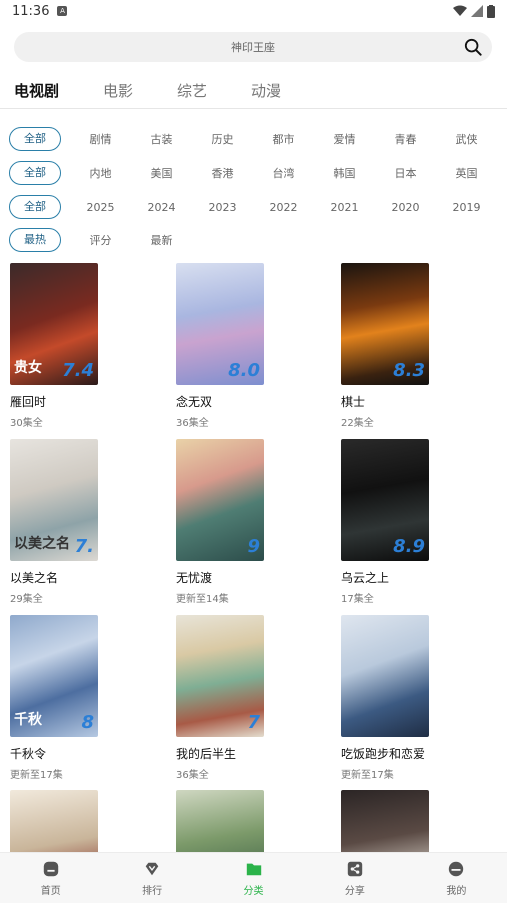 Image resolution: width=507 pixels, height=903 pixels. What do you see at coordinates (385, 676) in the screenshot?
I see `poster-image` at bounding box center [385, 676].